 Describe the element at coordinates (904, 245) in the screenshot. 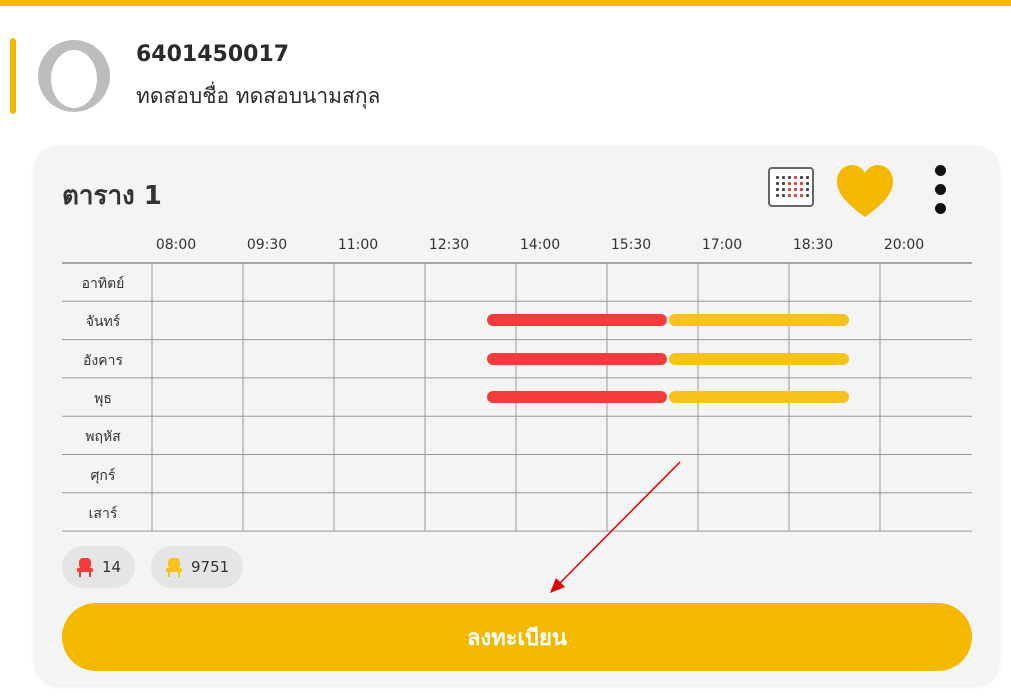

I see `time-label: 20:00` at that location.